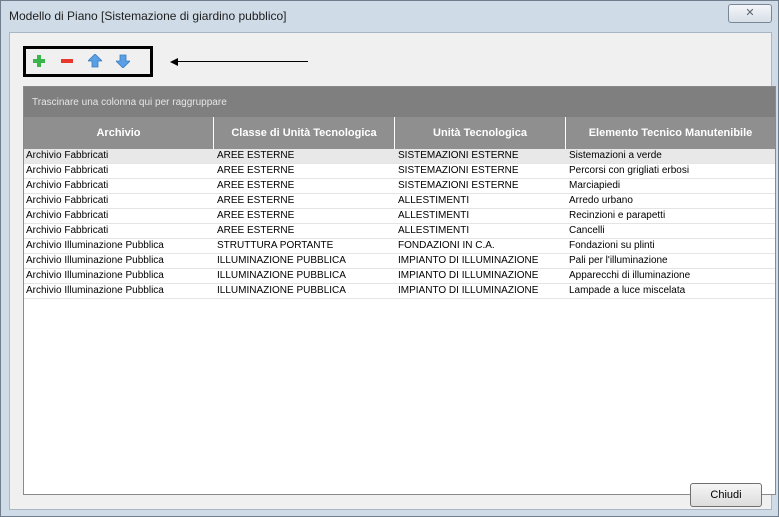 The height and width of the screenshot is (517, 779). What do you see at coordinates (275, 245) in the screenshot?
I see `cell-classe: STRUTTURA PORTANTE` at bounding box center [275, 245].